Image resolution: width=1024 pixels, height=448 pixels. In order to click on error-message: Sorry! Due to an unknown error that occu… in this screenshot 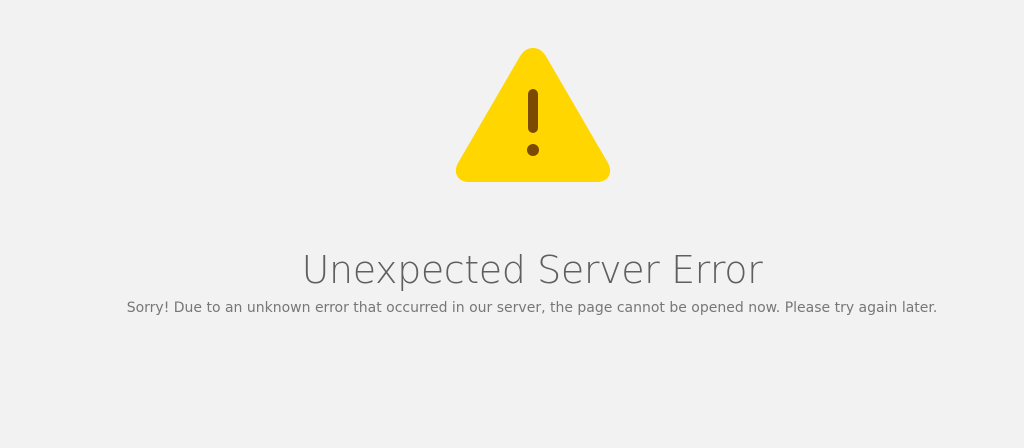, I will do `click(532, 308)`.